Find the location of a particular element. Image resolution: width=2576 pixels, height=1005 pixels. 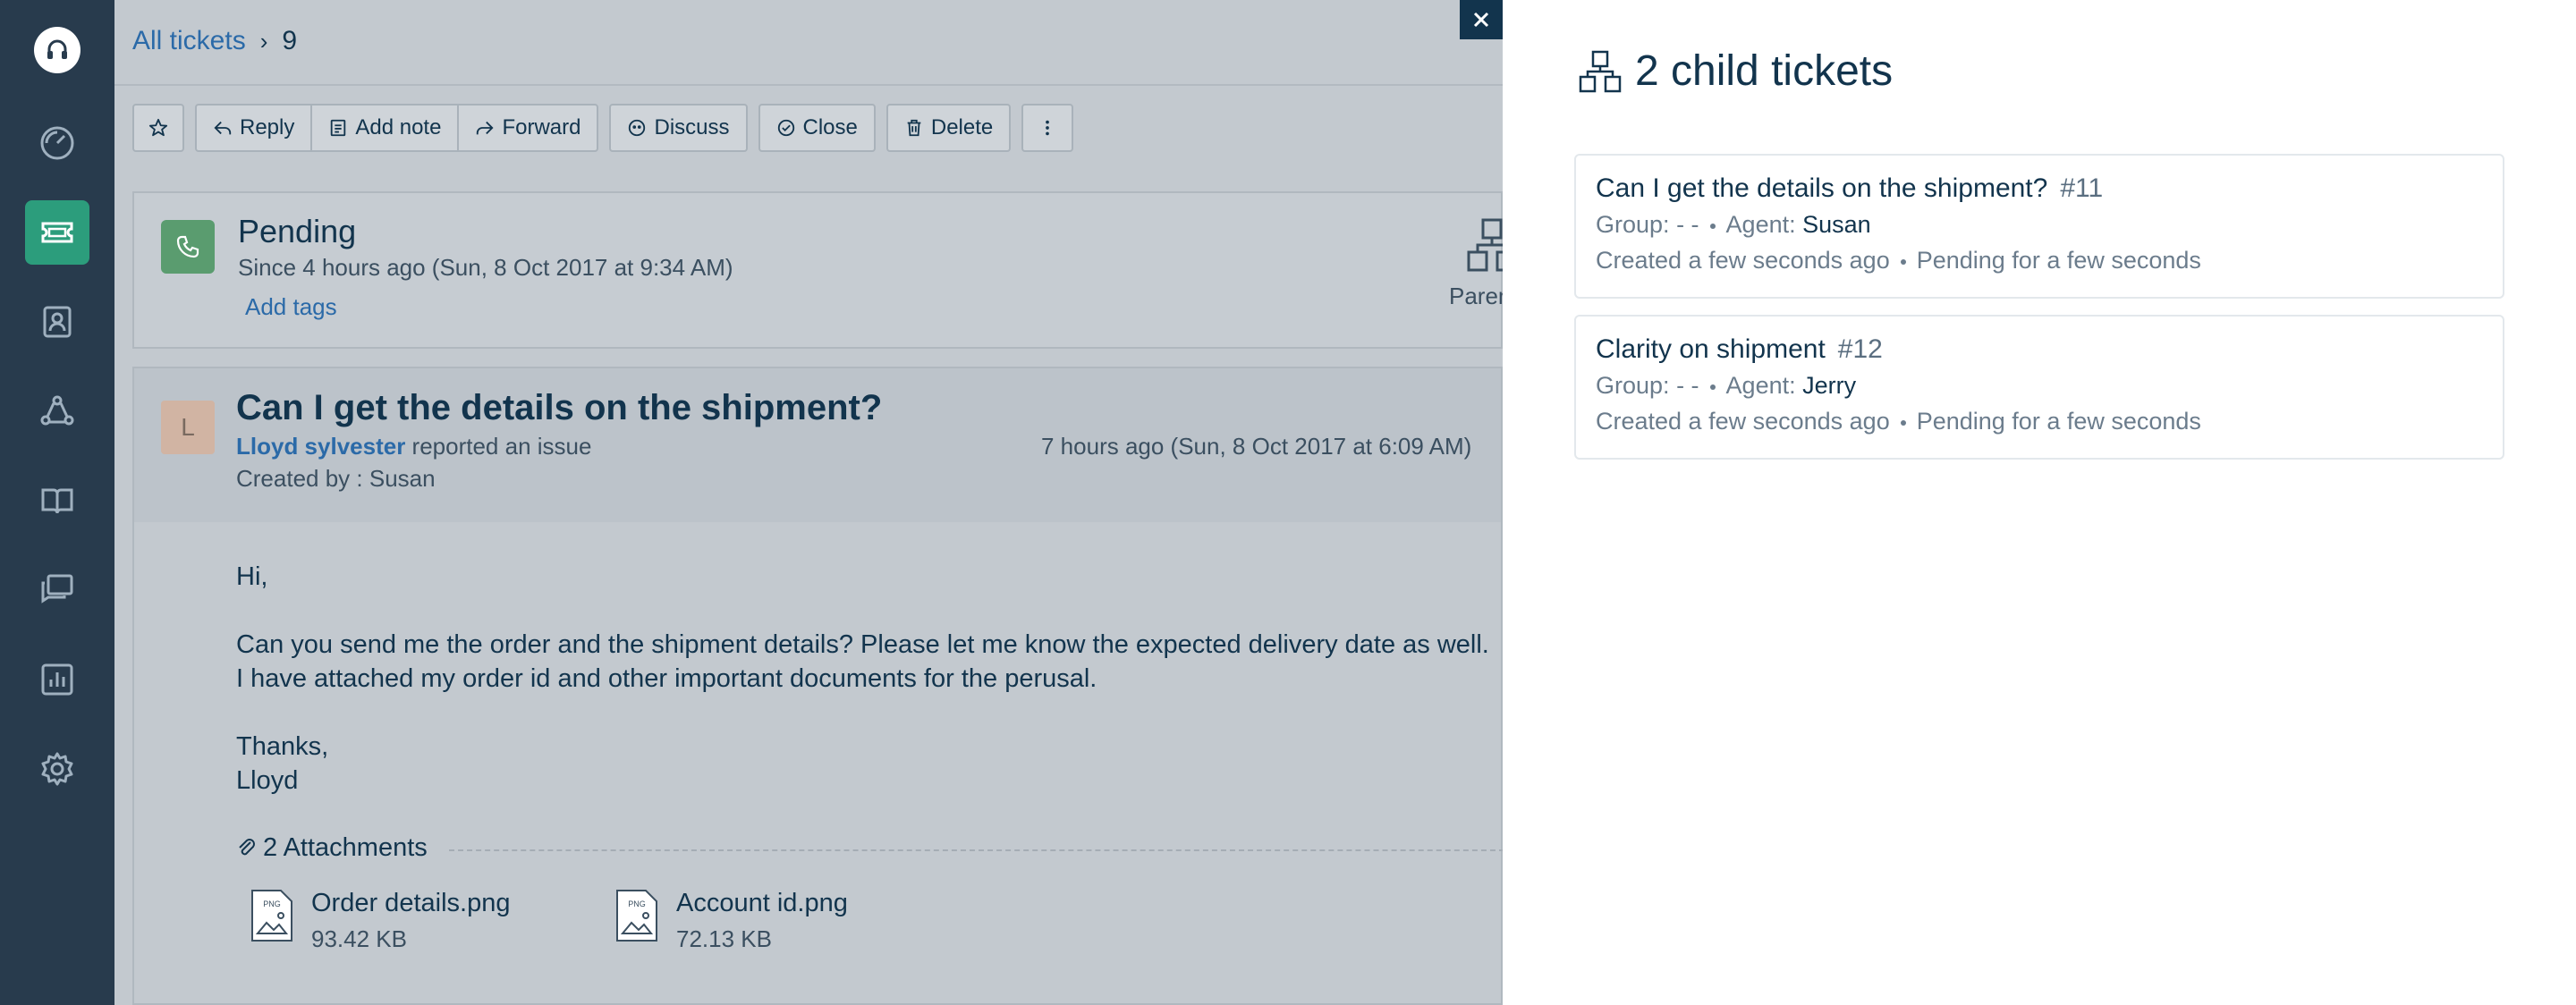

discuss-button: Discuss is located at coordinates (678, 128).